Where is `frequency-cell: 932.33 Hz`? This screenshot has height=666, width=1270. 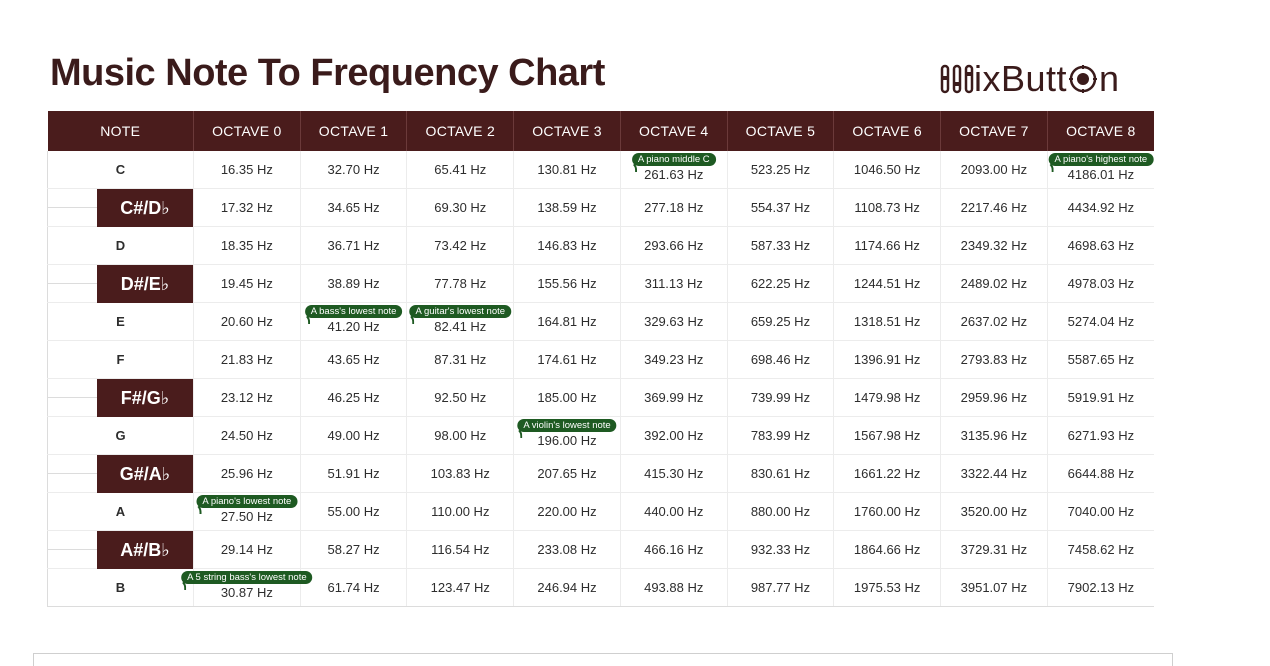 frequency-cell: 932.33 Hz is located at coordinates (781, 549).